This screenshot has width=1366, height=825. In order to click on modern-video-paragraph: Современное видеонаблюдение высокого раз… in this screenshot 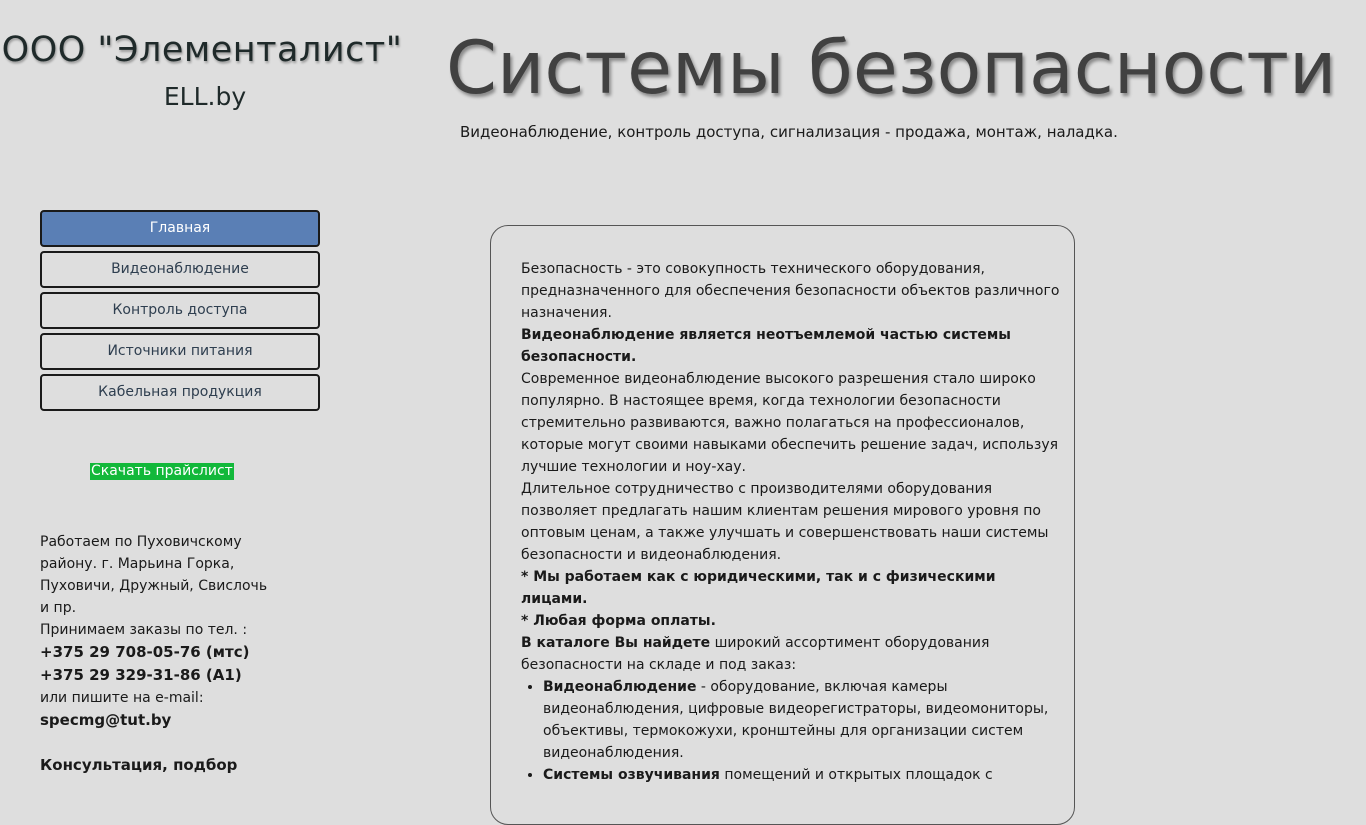, I will do `click(790, 423)`.